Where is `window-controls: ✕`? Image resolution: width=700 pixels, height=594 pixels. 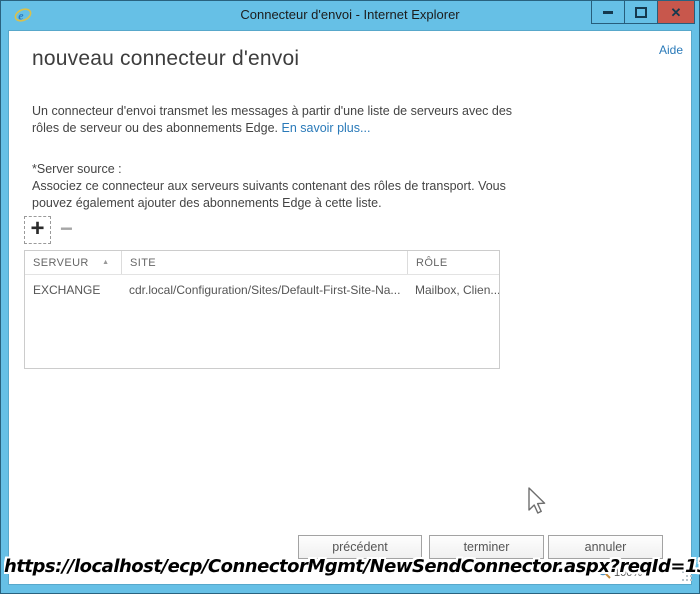 window-controls: ✕ is located at coordinates (643, 12).